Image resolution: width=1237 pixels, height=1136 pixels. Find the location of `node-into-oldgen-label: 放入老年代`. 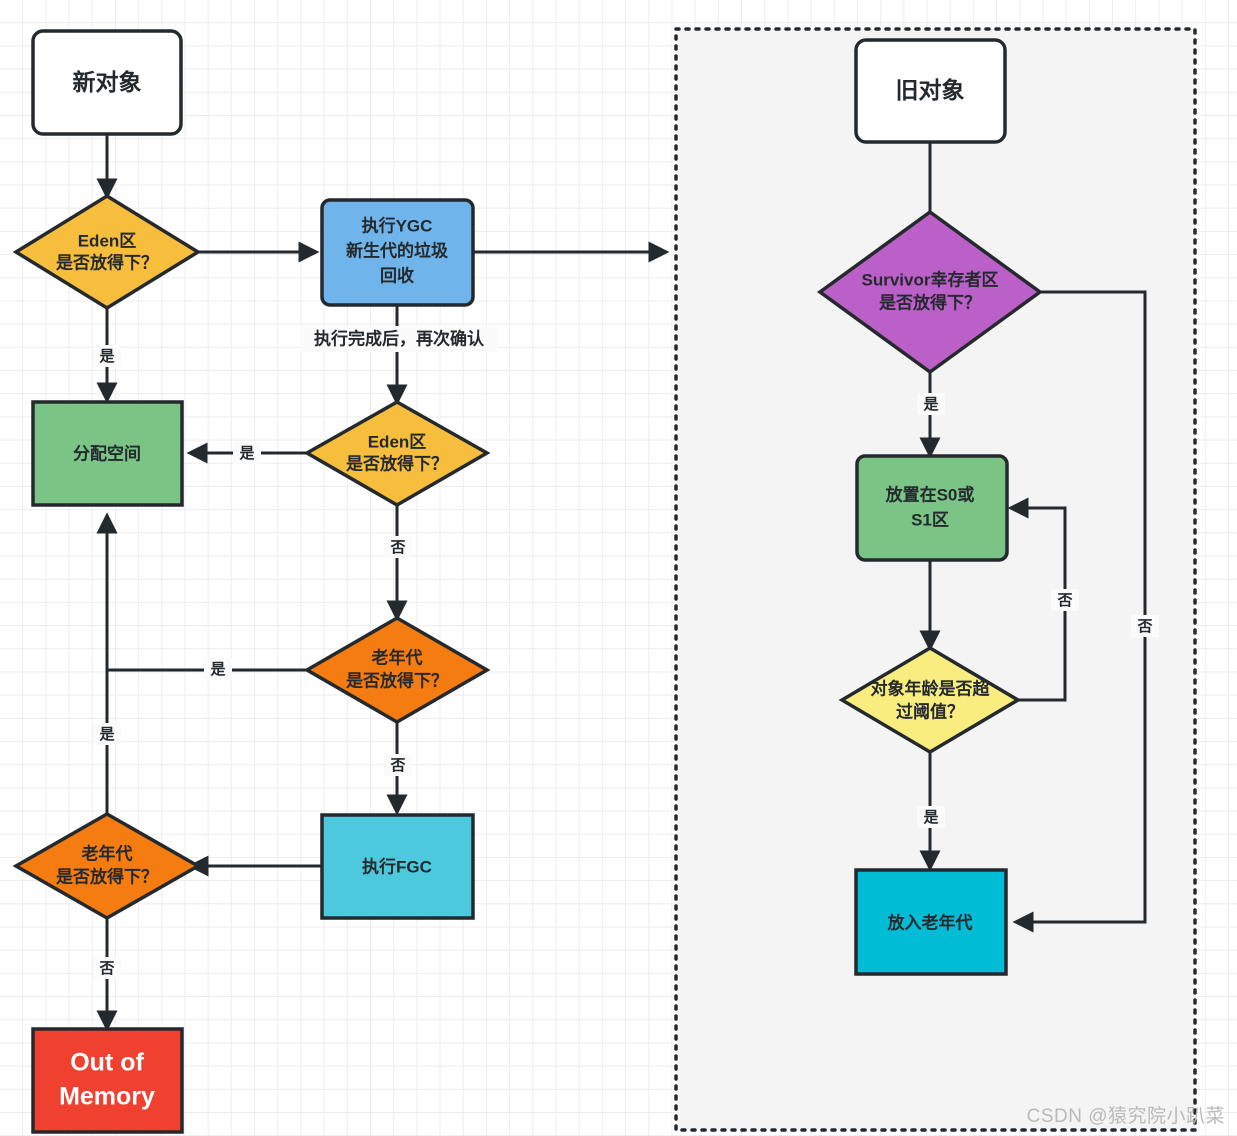

node-into-oldgen-label: 放入老年代 is located at coordinates (930, 922).